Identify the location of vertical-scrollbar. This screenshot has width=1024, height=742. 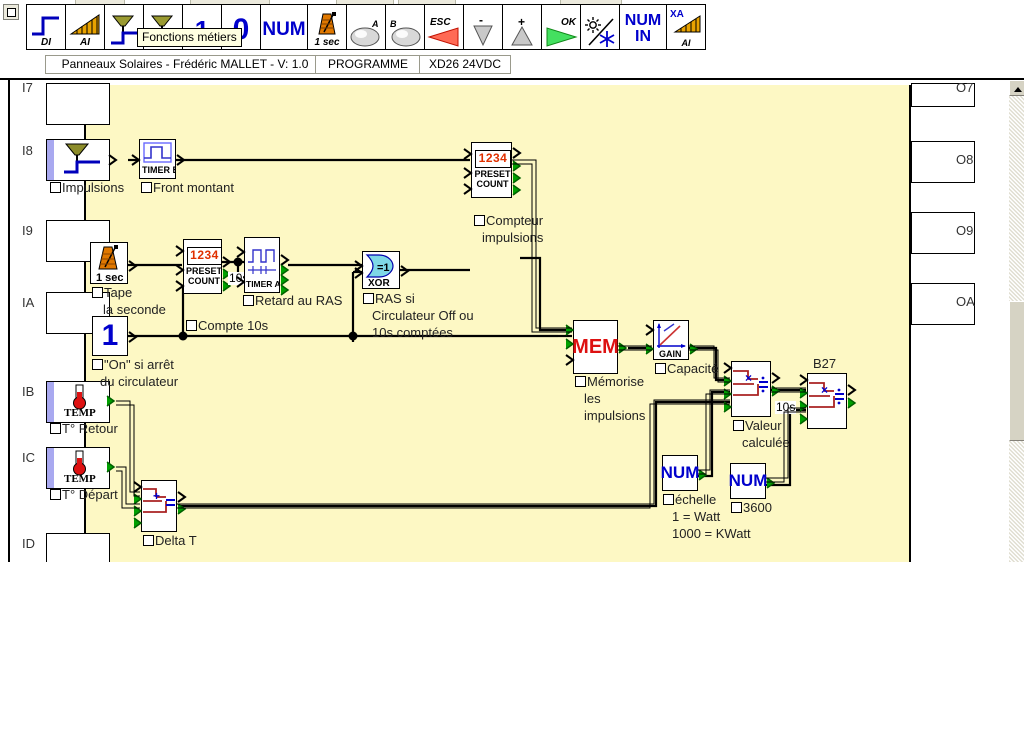
(1016, 321).